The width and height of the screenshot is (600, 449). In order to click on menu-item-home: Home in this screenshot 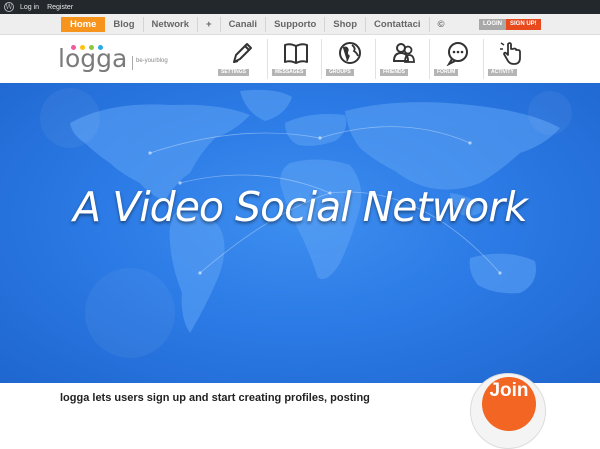, I will do `click(83, 24)`.